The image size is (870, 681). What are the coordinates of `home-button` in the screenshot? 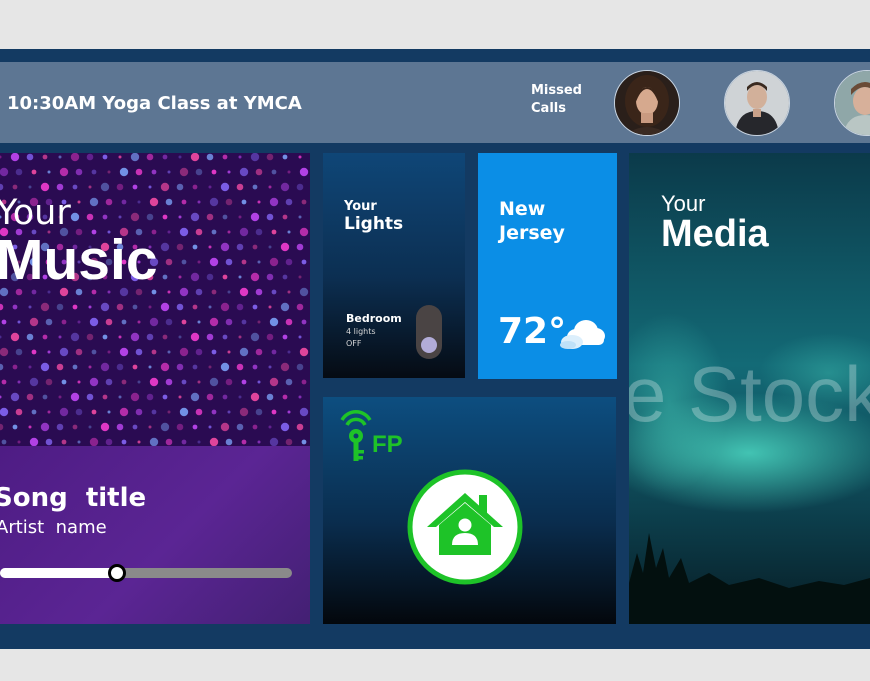 It's located at (465, 527).